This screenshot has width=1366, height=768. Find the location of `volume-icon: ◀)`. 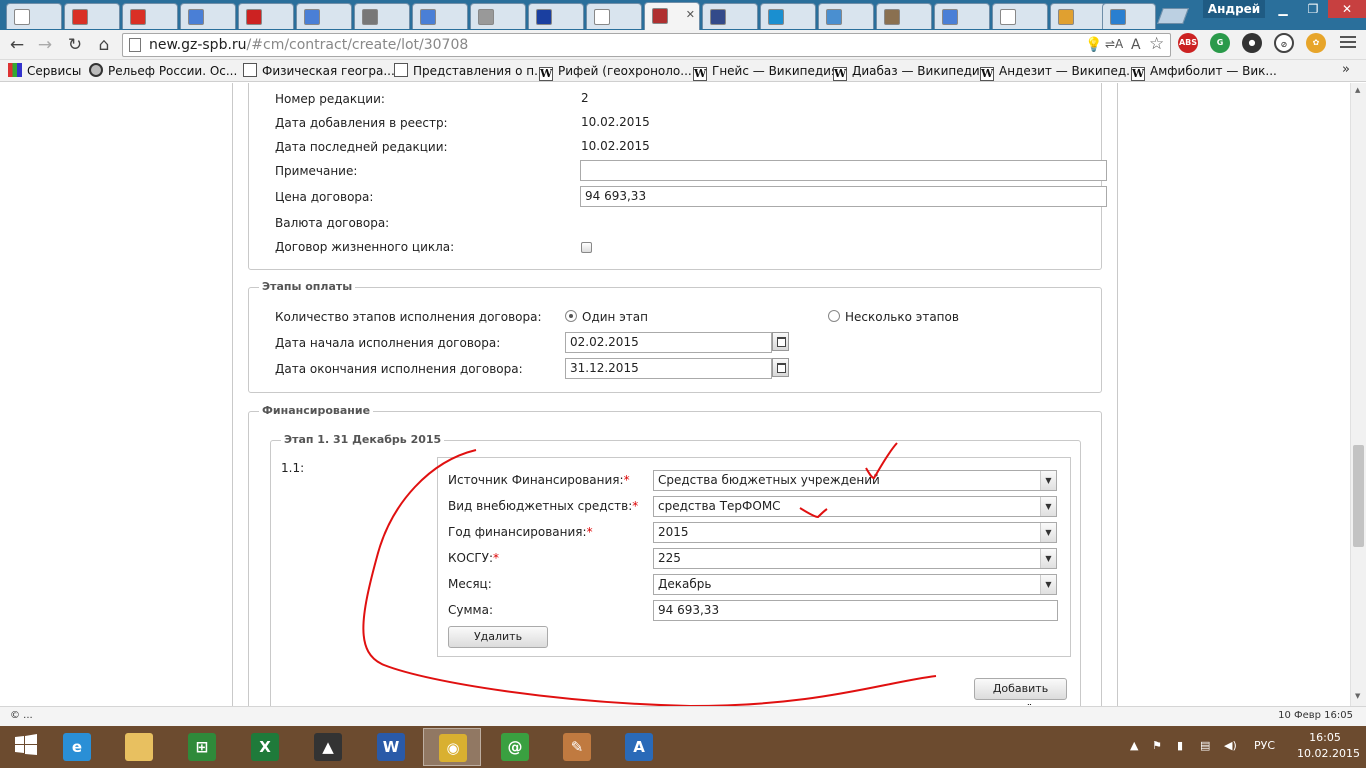

volume-icon: ◀) is located at coordinates (1230, 745).